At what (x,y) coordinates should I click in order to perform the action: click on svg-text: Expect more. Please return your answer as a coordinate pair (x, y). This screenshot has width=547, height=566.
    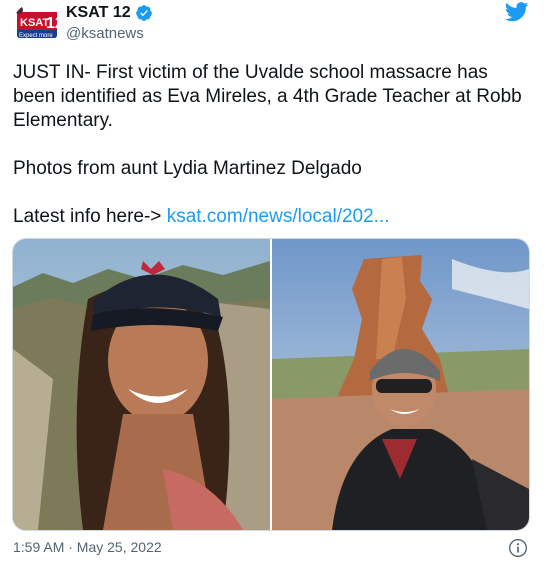
    Looking at the image, I should click on (36, 36).